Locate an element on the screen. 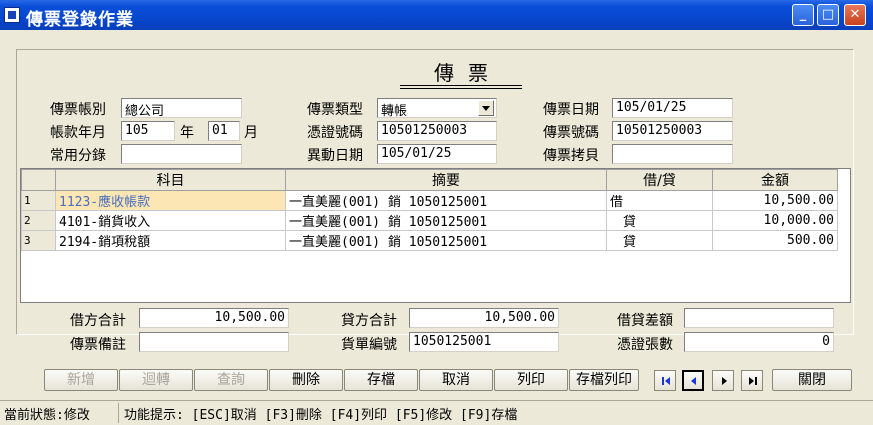 This screenshot has width=873, height=425. invoice-no-field: 1050125001 is located at coordinates (484, 342).